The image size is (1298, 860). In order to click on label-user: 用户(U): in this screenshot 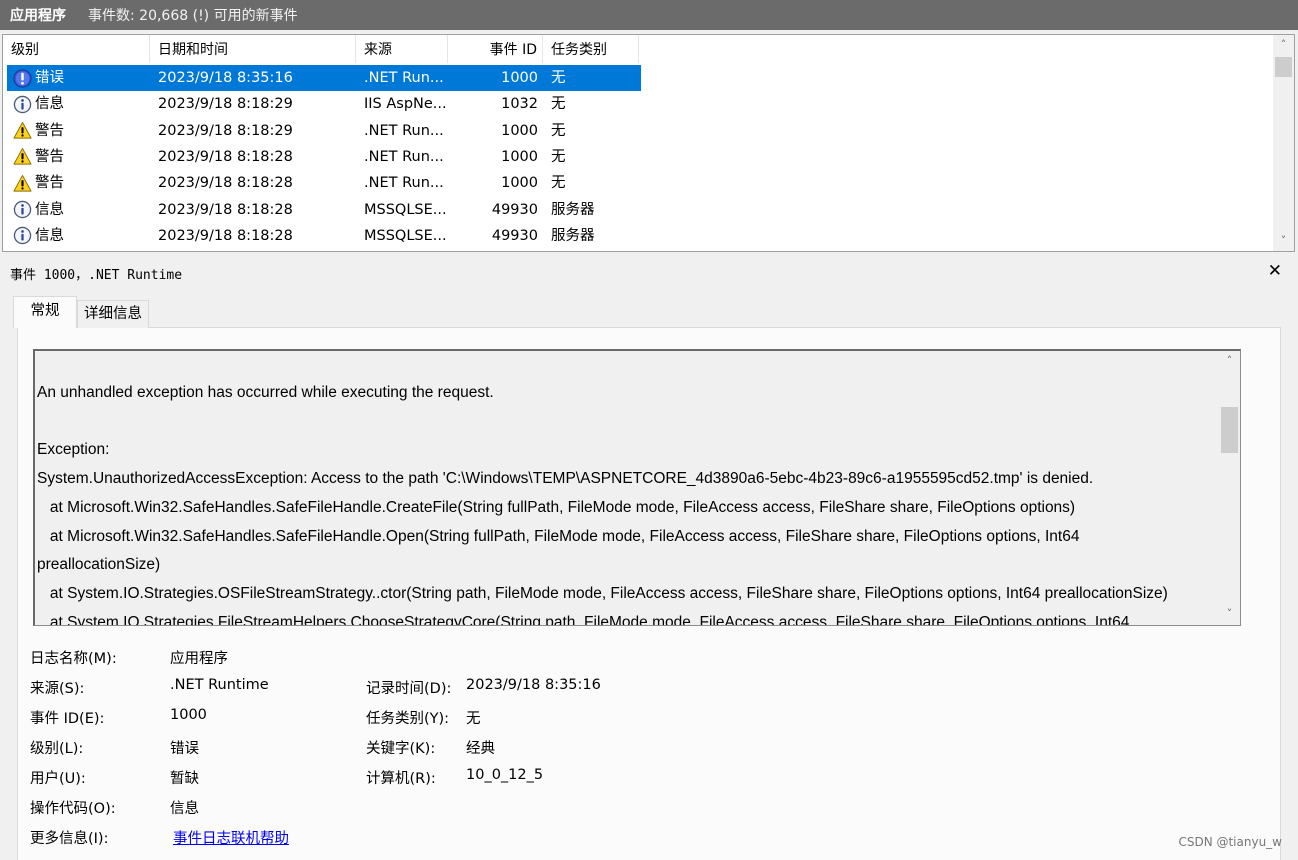, I will do `click(58, 779)`.